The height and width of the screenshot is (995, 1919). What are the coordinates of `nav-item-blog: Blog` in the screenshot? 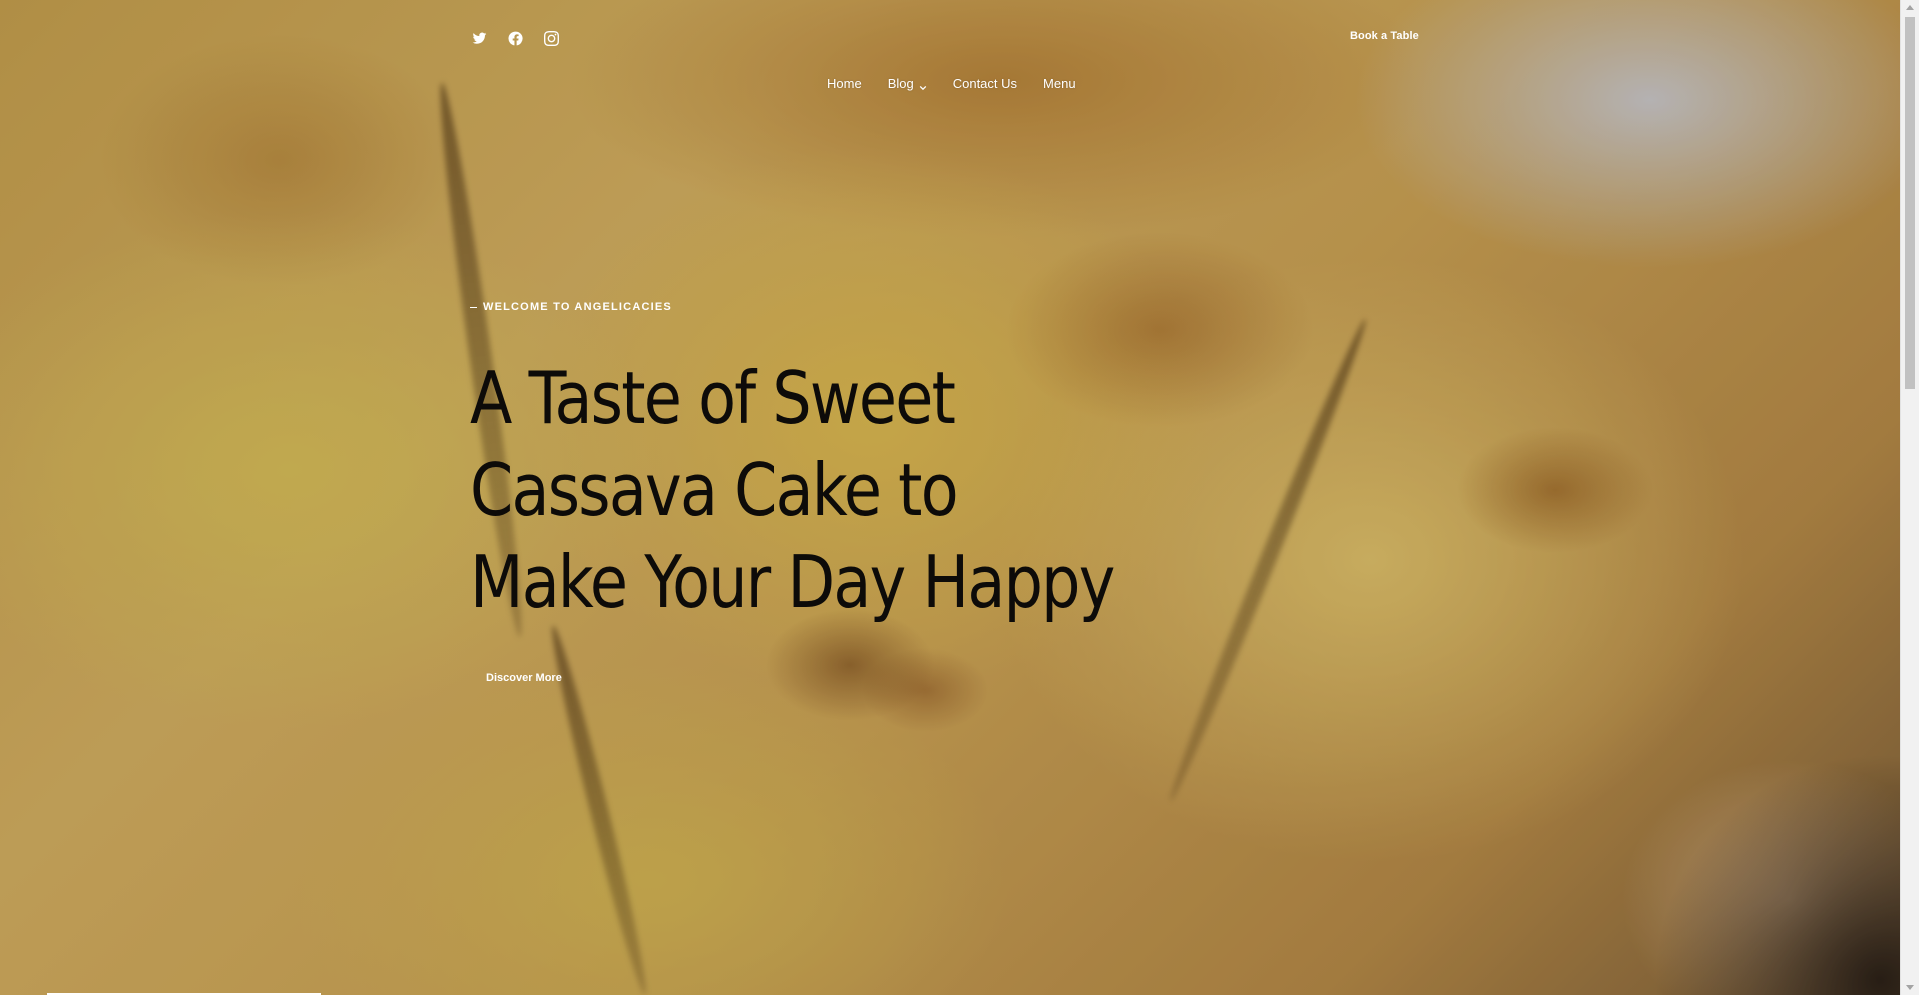 It's located at (907, 83).